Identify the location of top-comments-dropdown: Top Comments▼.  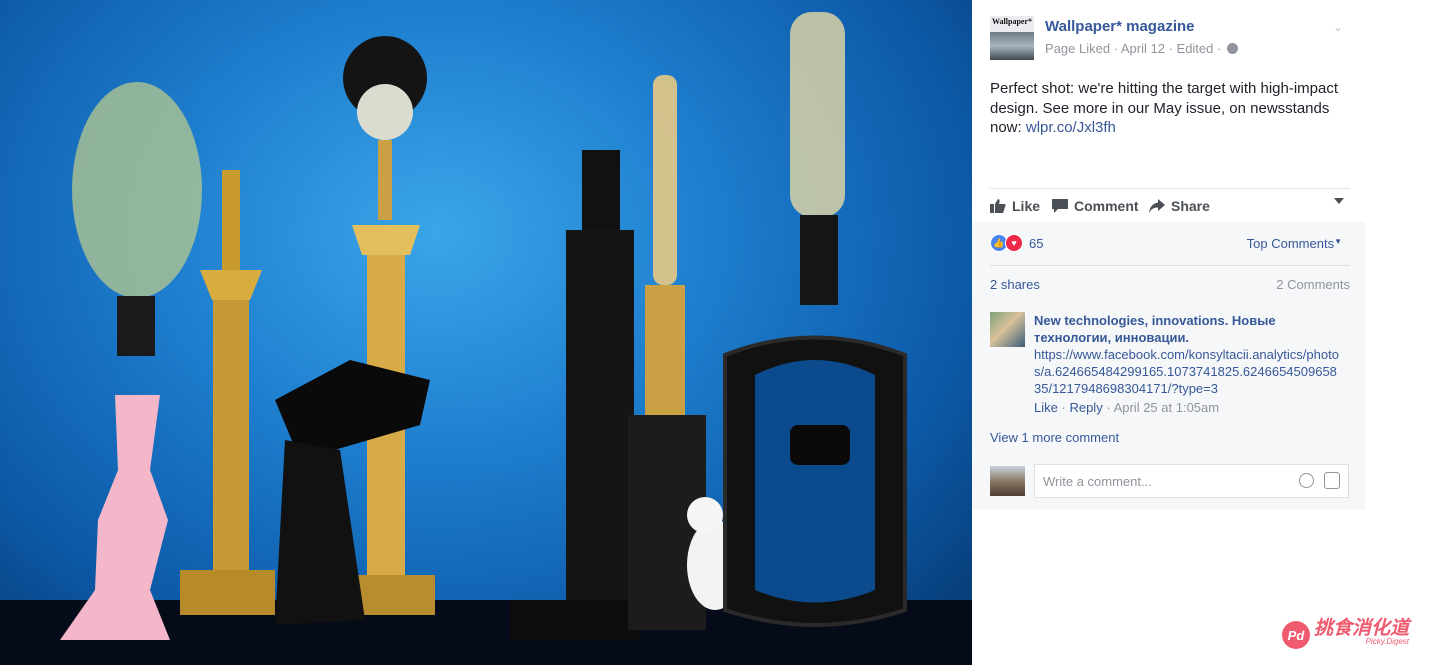
(1294, 243).